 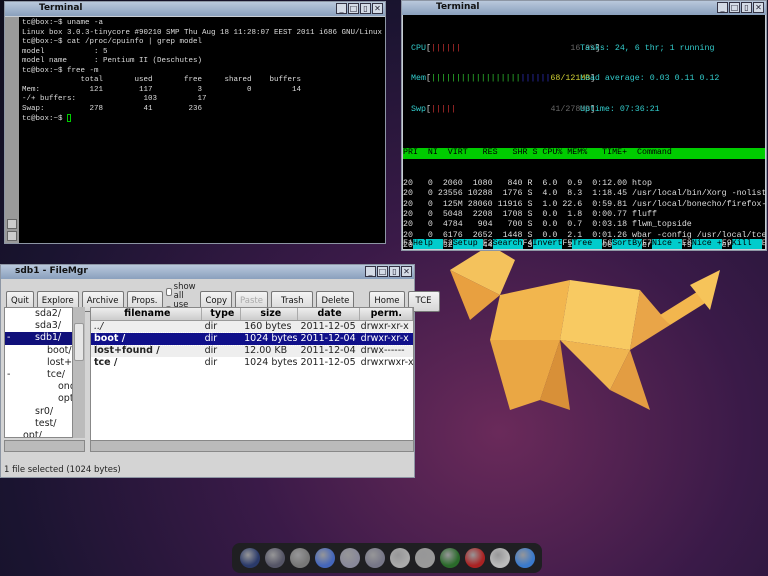 I want to click on firefox-icon, so click(x=524, y=558).